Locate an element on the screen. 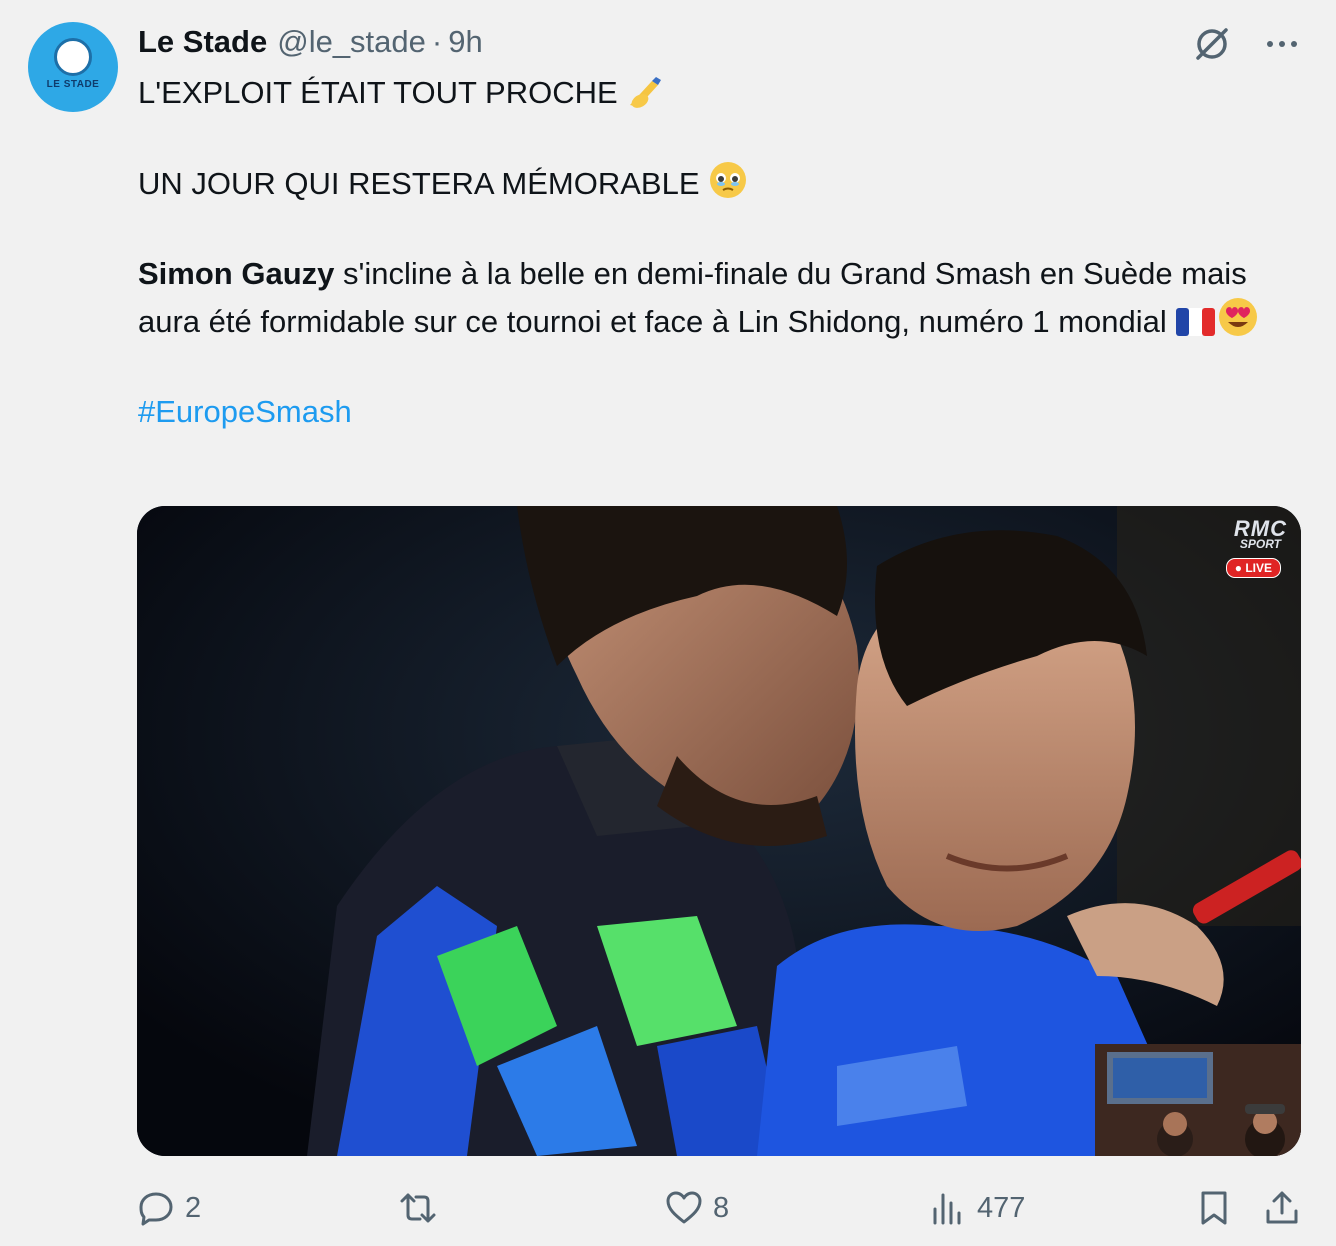 The width and height of the screenshot is (1336, 1246). views-action: 477 is located at coordinates (977, 1208).